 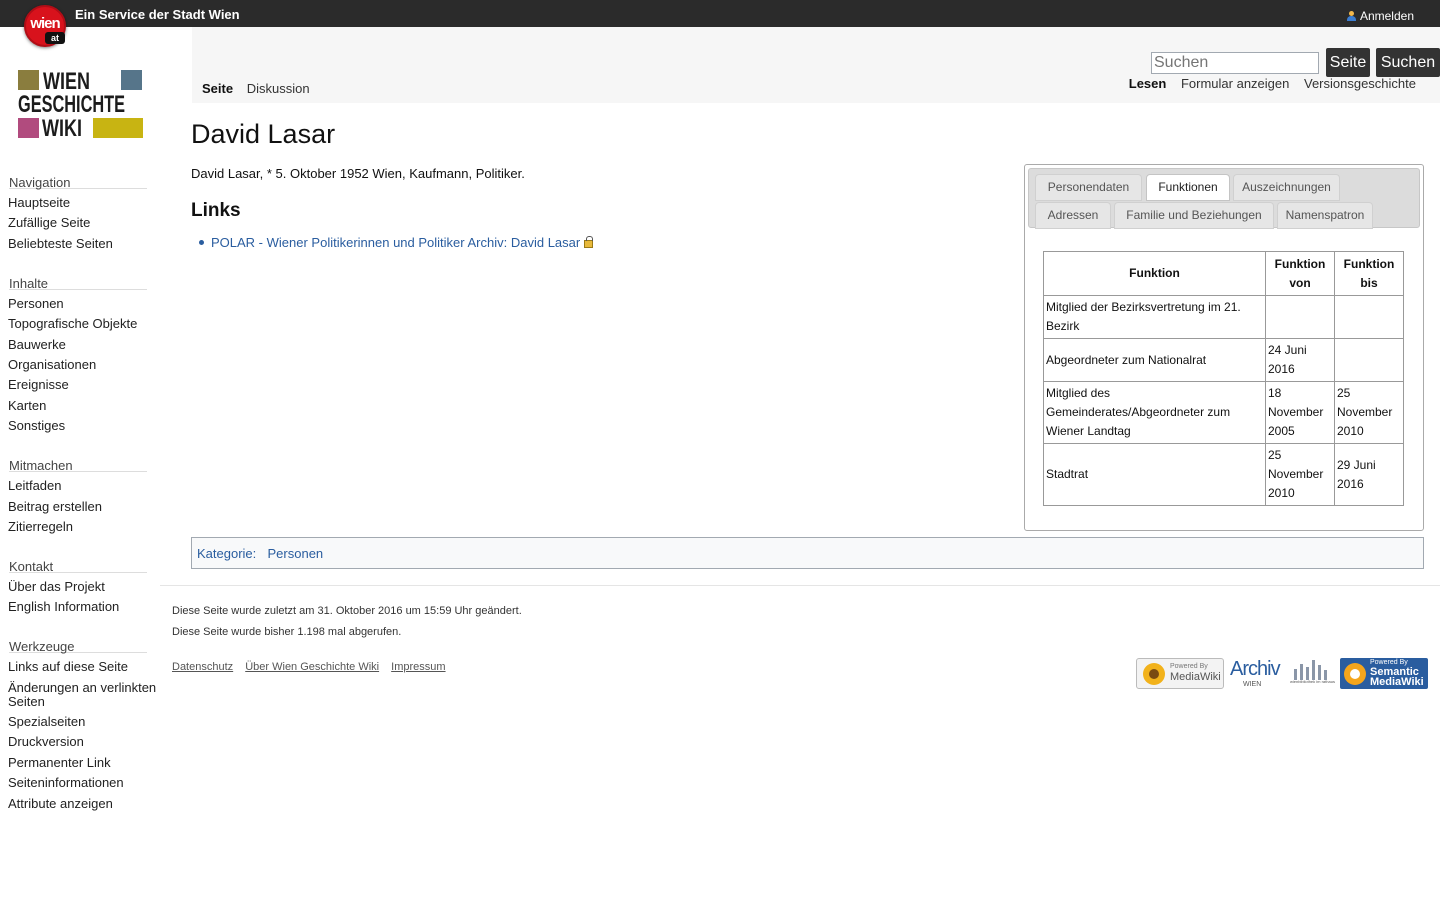 What do you see at coordinates (78, 461) in the screenshot?
I see `portal-heading: Mitmachen` at bounding box center [78, 461].